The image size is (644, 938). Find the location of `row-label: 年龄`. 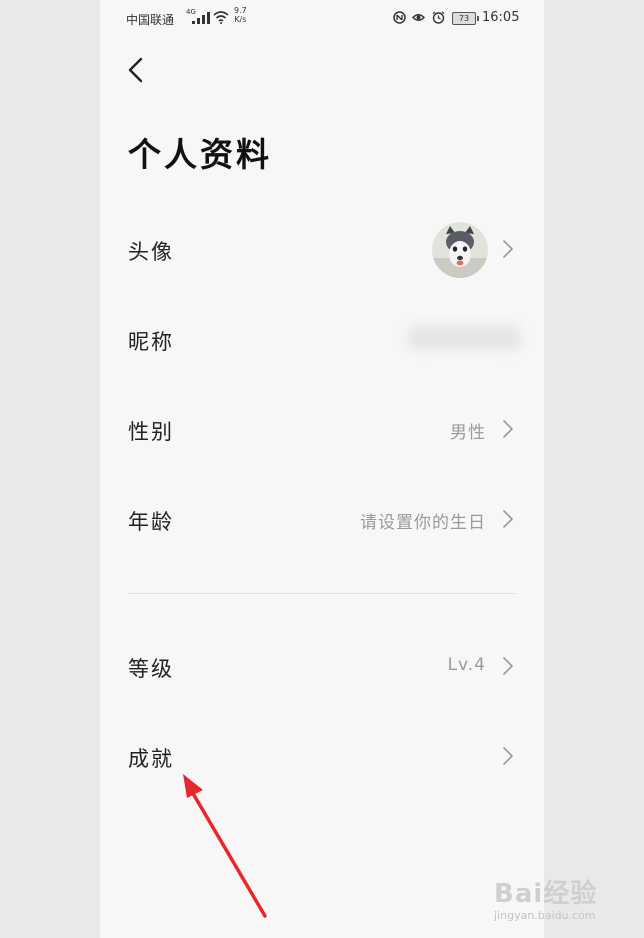

row-label: 年龄 is located at coordinates (151, 522).